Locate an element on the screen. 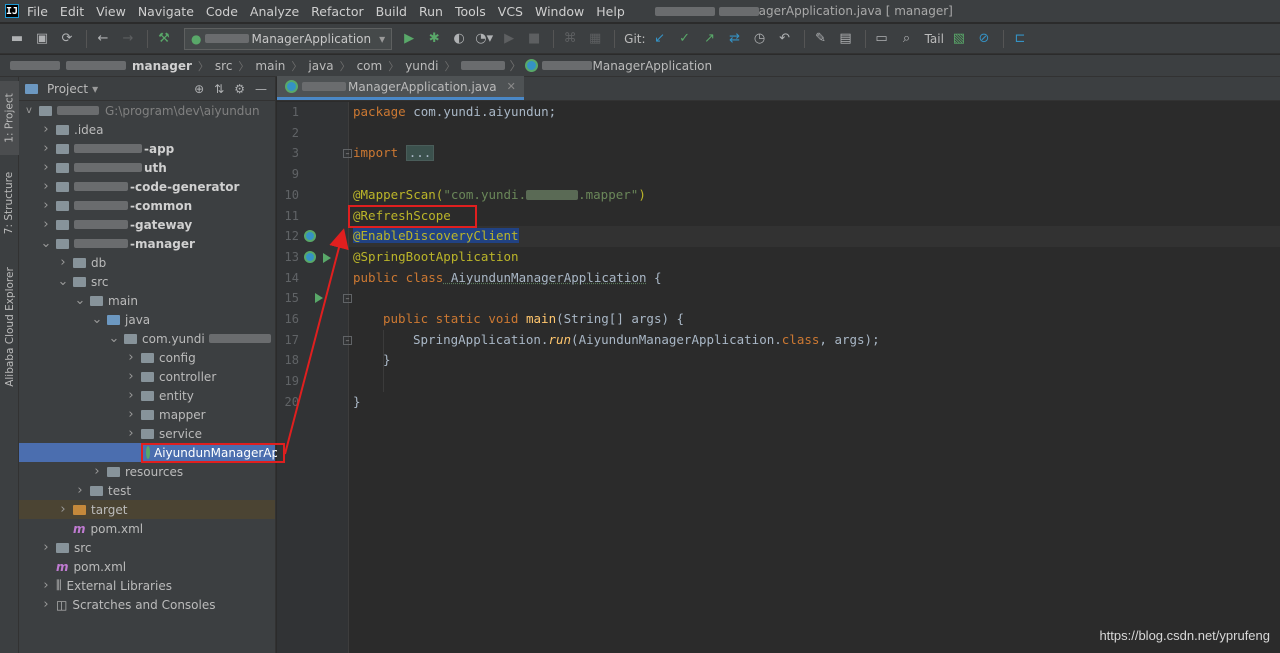  git-commit-icon: ✓ is located at coordinates (685, 39).